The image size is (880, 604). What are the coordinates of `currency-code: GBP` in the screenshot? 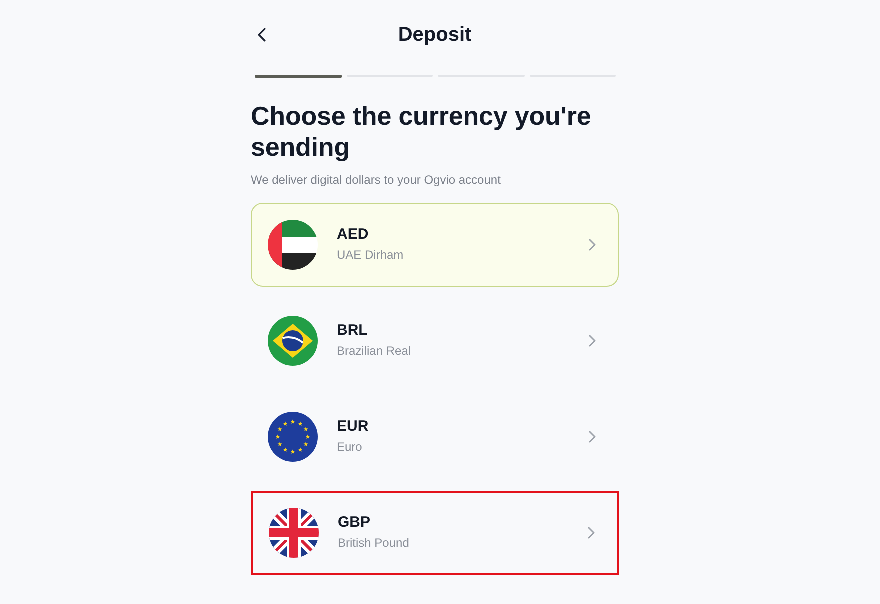 It's located at (355, 523).